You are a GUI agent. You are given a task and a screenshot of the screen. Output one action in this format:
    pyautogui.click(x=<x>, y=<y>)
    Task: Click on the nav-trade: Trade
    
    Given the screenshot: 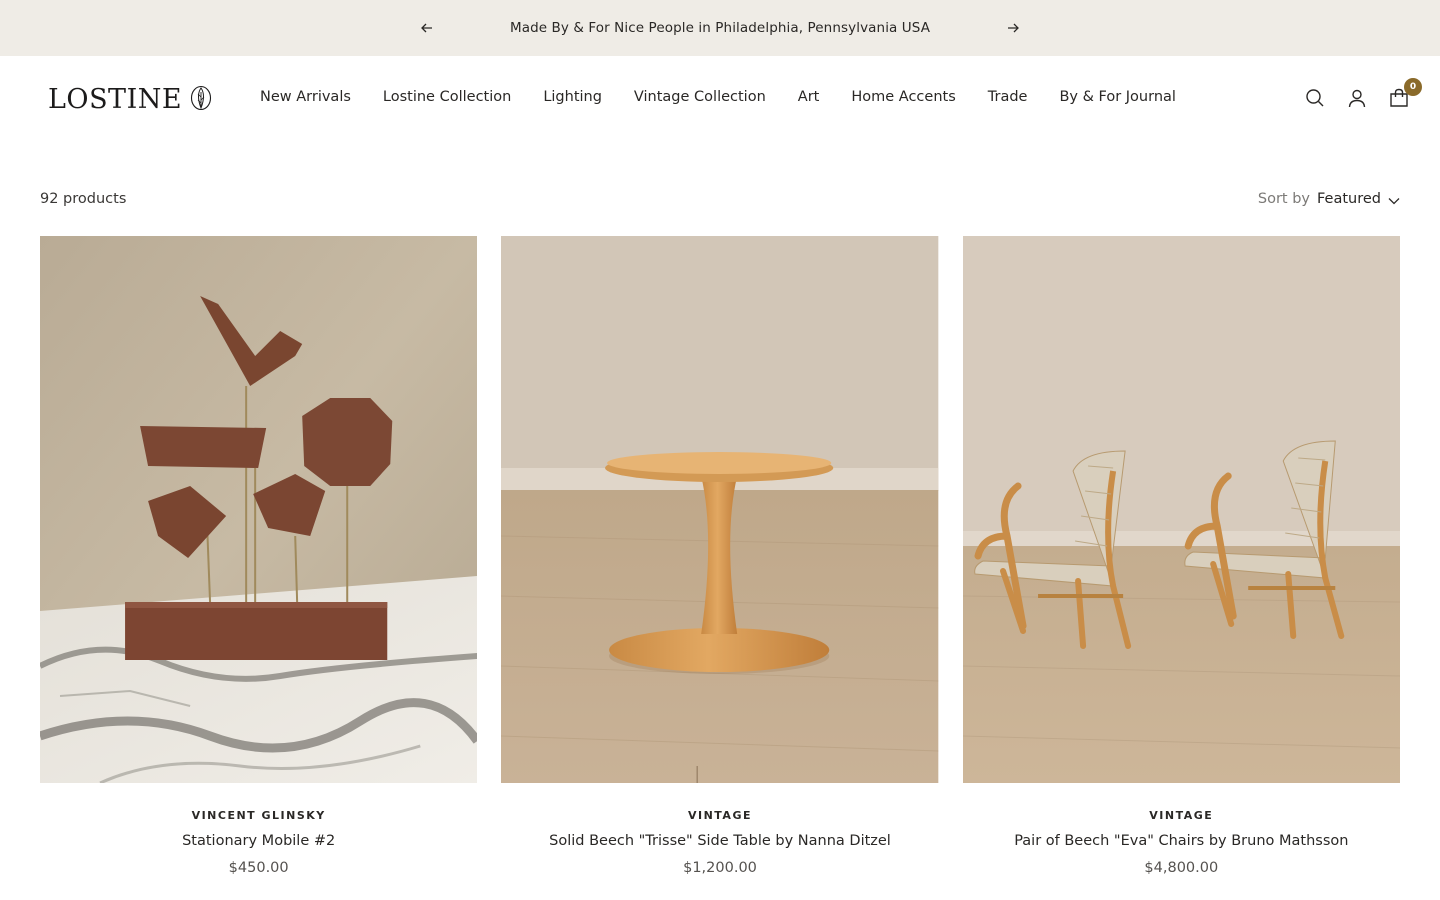 What is the action you would take?
    pyautogui.click(x=1008, y=97)
    